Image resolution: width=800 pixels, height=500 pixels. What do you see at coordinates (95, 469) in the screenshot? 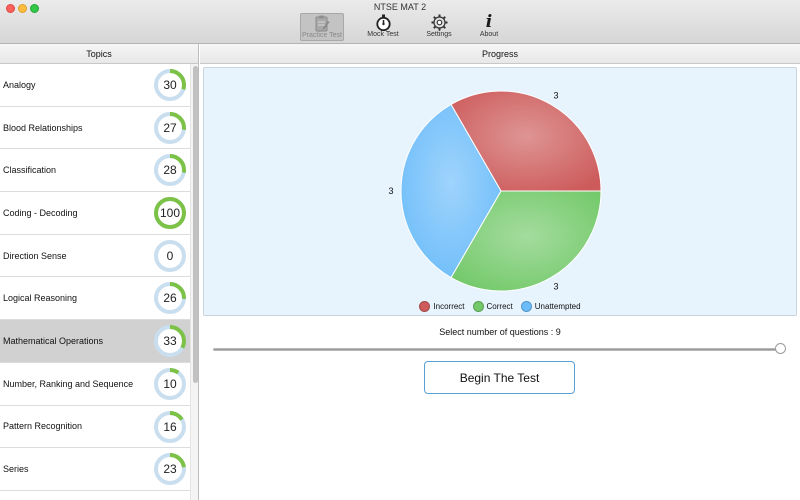
I see `topic-row: Series 23` at bounding box center [95, 469].